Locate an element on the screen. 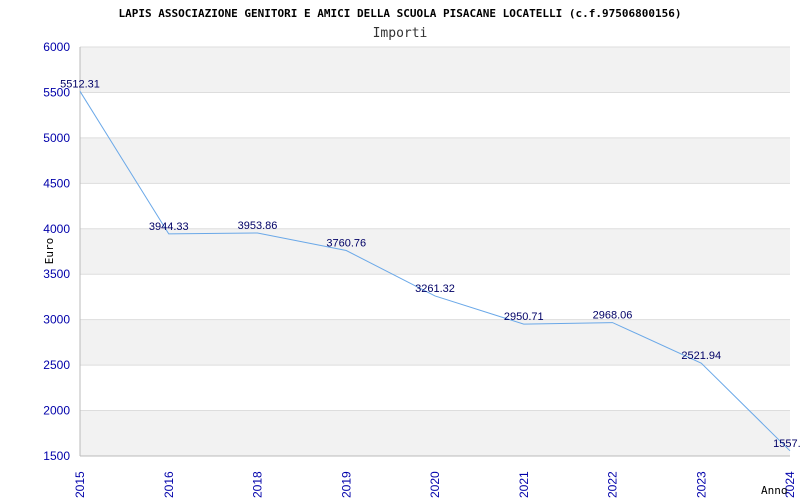  data-label: 3760.76 is located at coordinates (346, 244).